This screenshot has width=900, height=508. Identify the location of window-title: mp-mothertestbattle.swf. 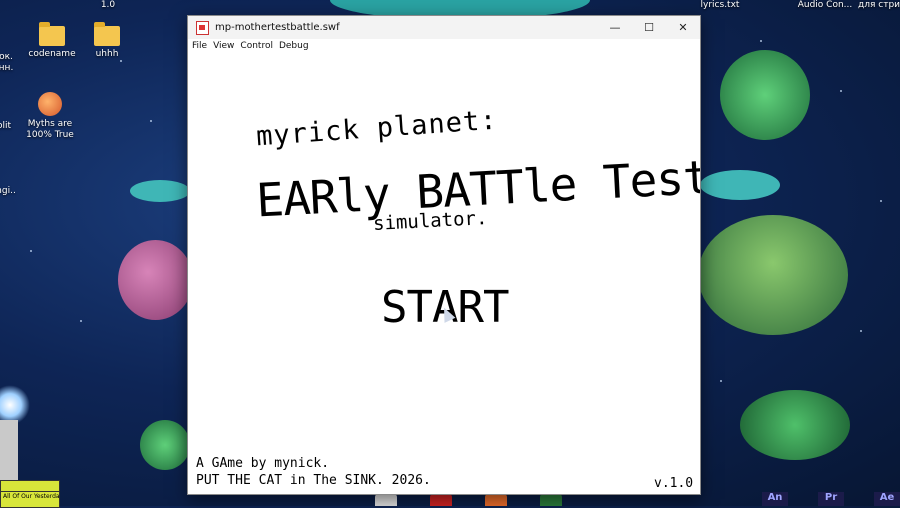
(277, 27).